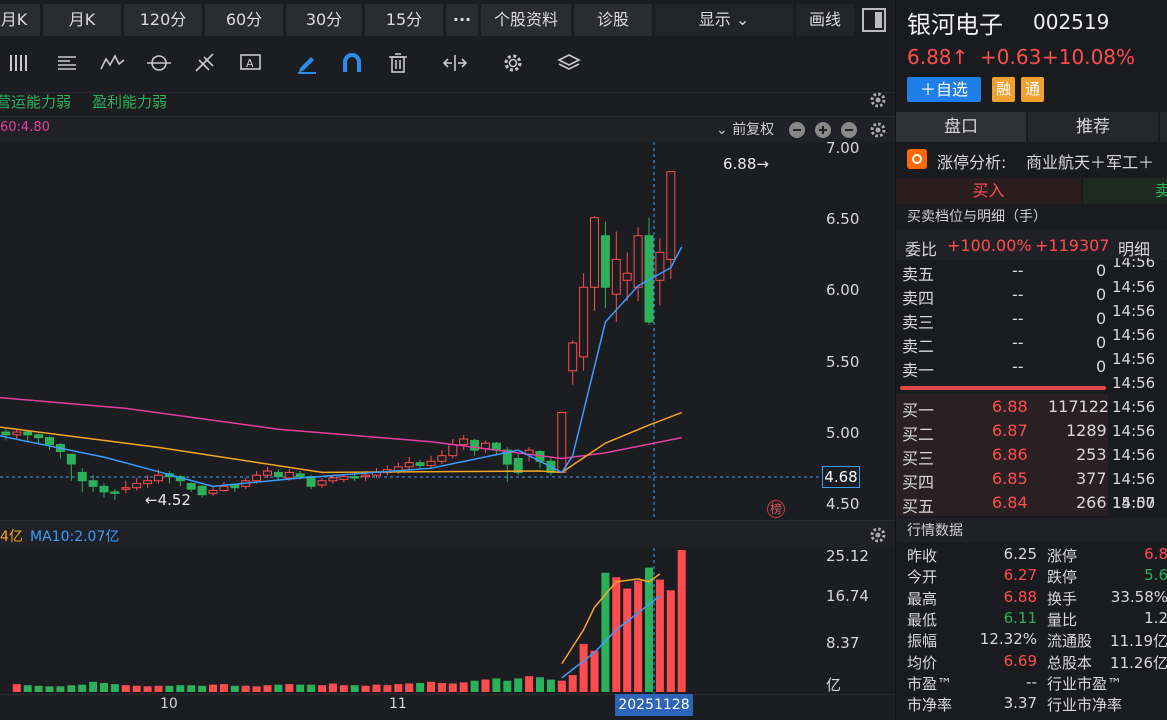 Image resolution: width=1167 pixels, height=720 pixels. What do you see at coordinates (205, 63) in the screenshot?
I see `pitchfork-icon` at bounding box center [205, 63].